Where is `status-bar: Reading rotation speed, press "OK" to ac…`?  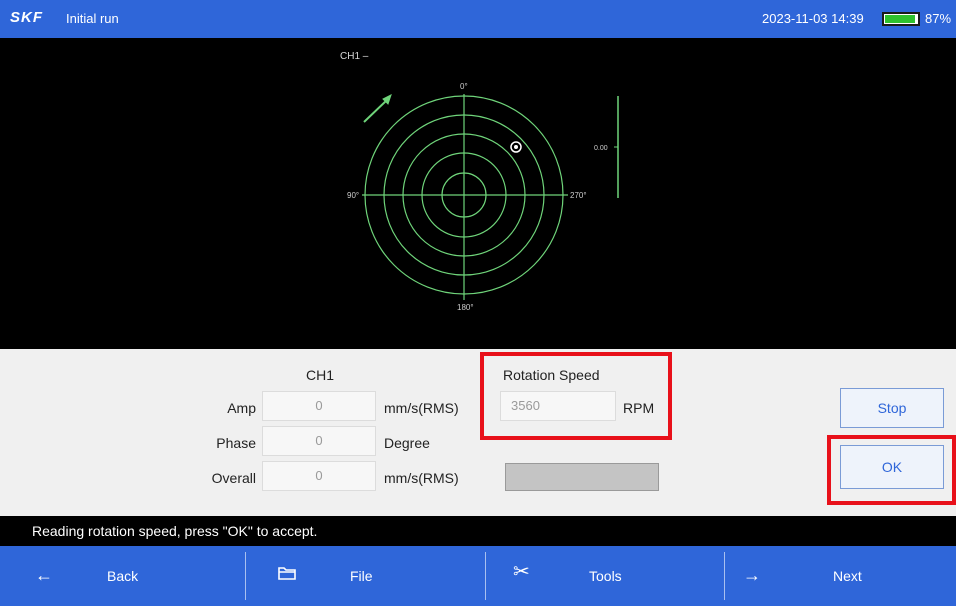 status-bar: Reading rotation speed, press "OK" to ac… is located at coordinates (478, 531).